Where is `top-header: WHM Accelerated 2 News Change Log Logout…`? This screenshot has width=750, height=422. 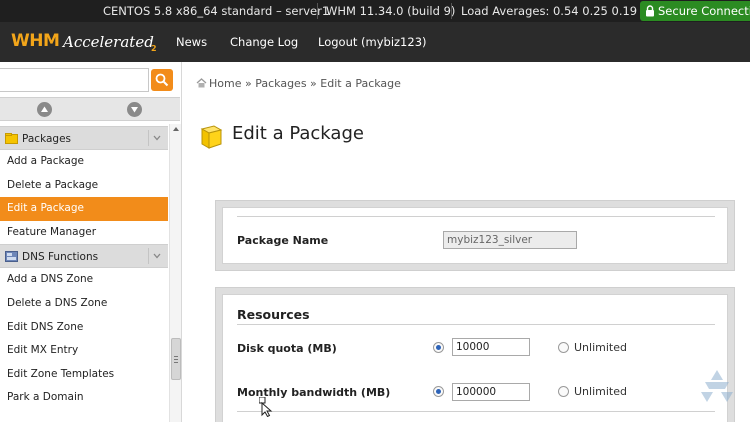
top-header: WHM Accelerated 2 News Change Log Logout… is located at coordinates (375, 42).